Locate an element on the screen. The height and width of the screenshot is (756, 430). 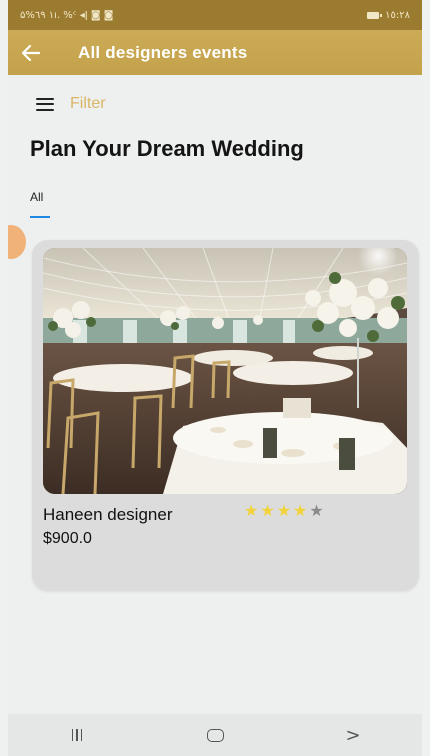
filter-label: Filter is located at coordinates (88, 103).